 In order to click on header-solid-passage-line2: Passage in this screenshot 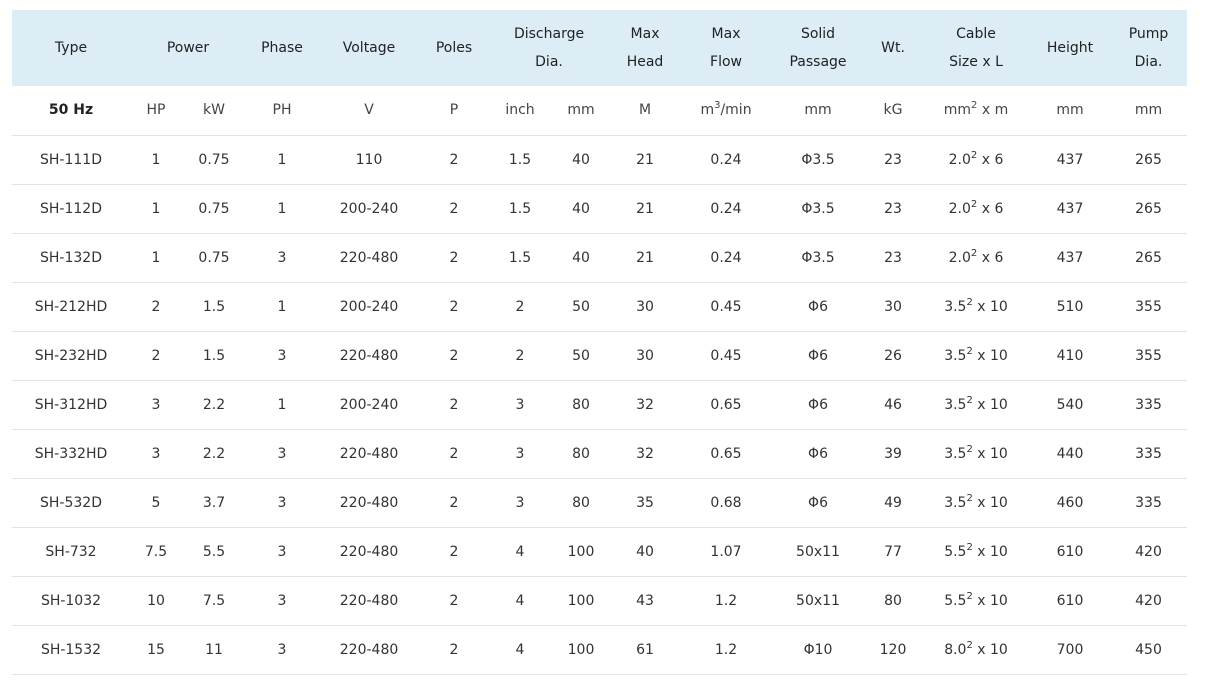, I will do `click(818, 62)`.